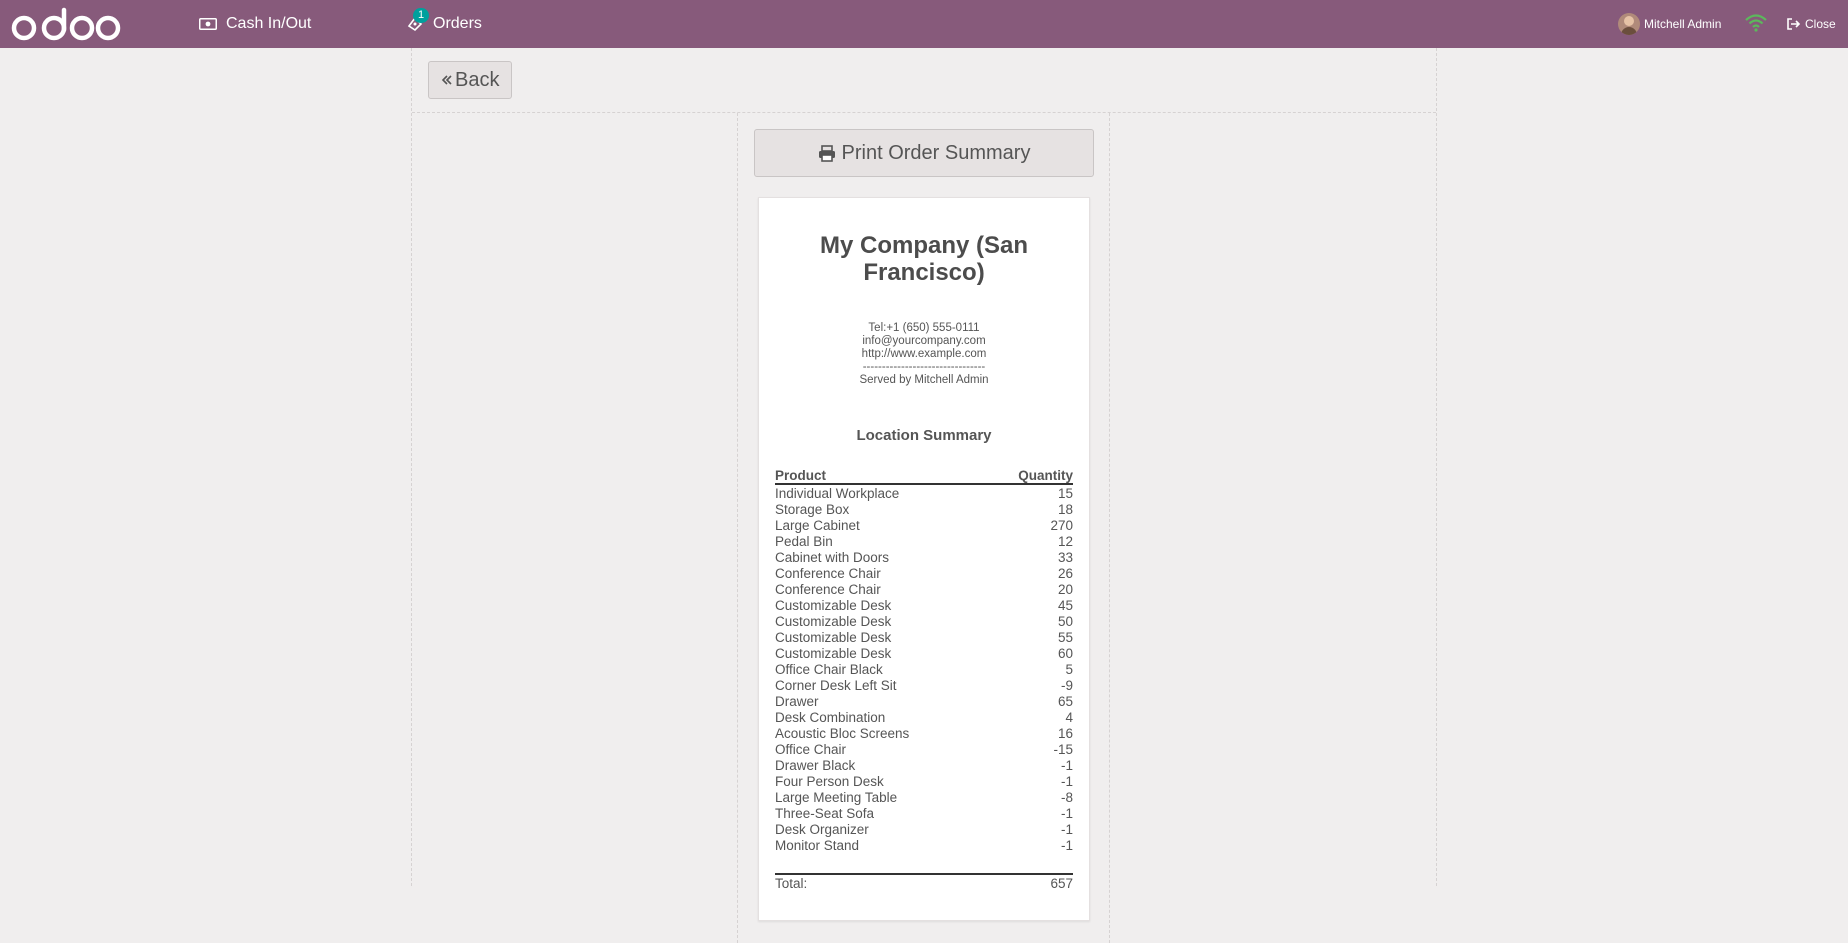 This screenshot has height=943, width=1848. Describe the element at coordinates (924, 526) in the screenshot. I see `table-row: Large Cabinet 270` at that location.